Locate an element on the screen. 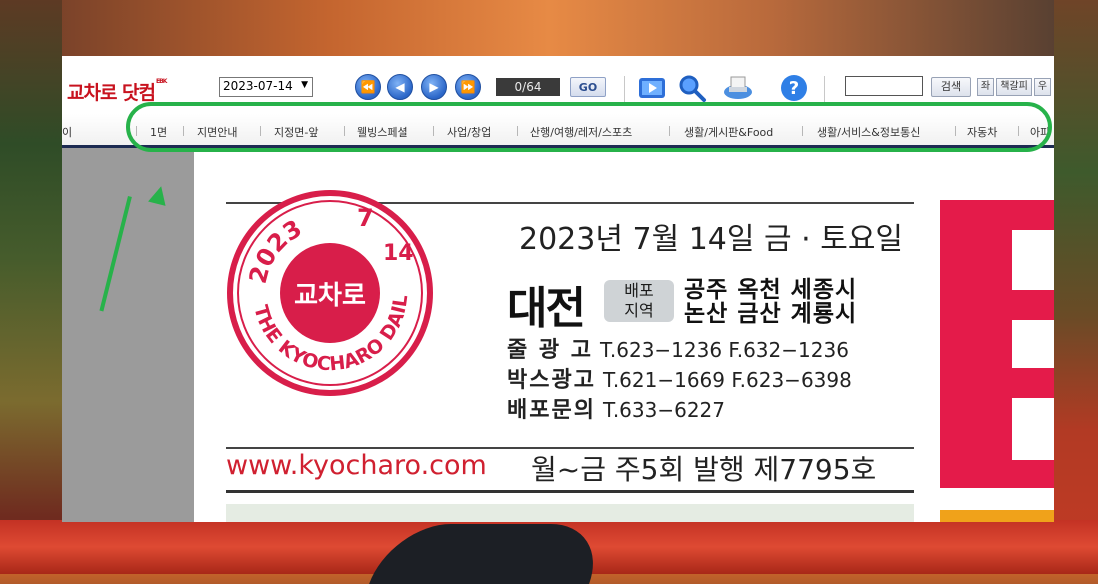 The image size is (1098, 584). rule-line is located at coordinates (570, 491).